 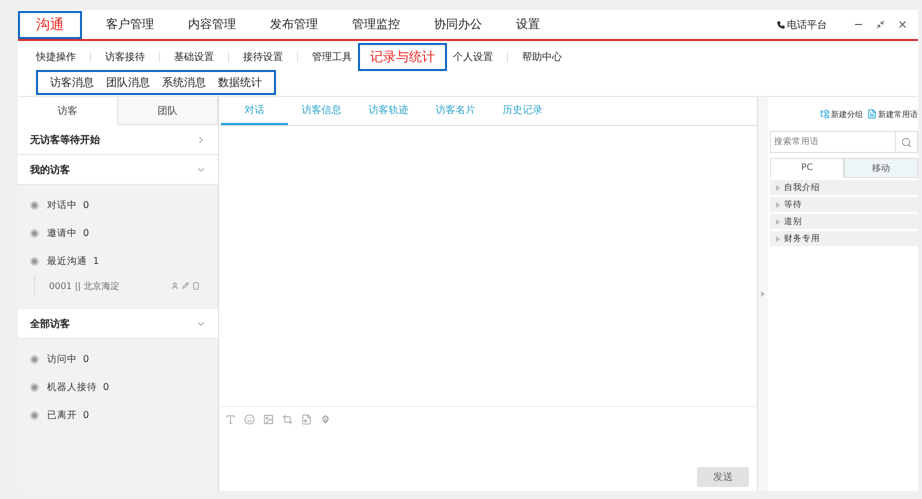 What do you see at coordinates (230, 419) in the screenshot?
I see `text-format-icon` at bounding box center [230, 419].